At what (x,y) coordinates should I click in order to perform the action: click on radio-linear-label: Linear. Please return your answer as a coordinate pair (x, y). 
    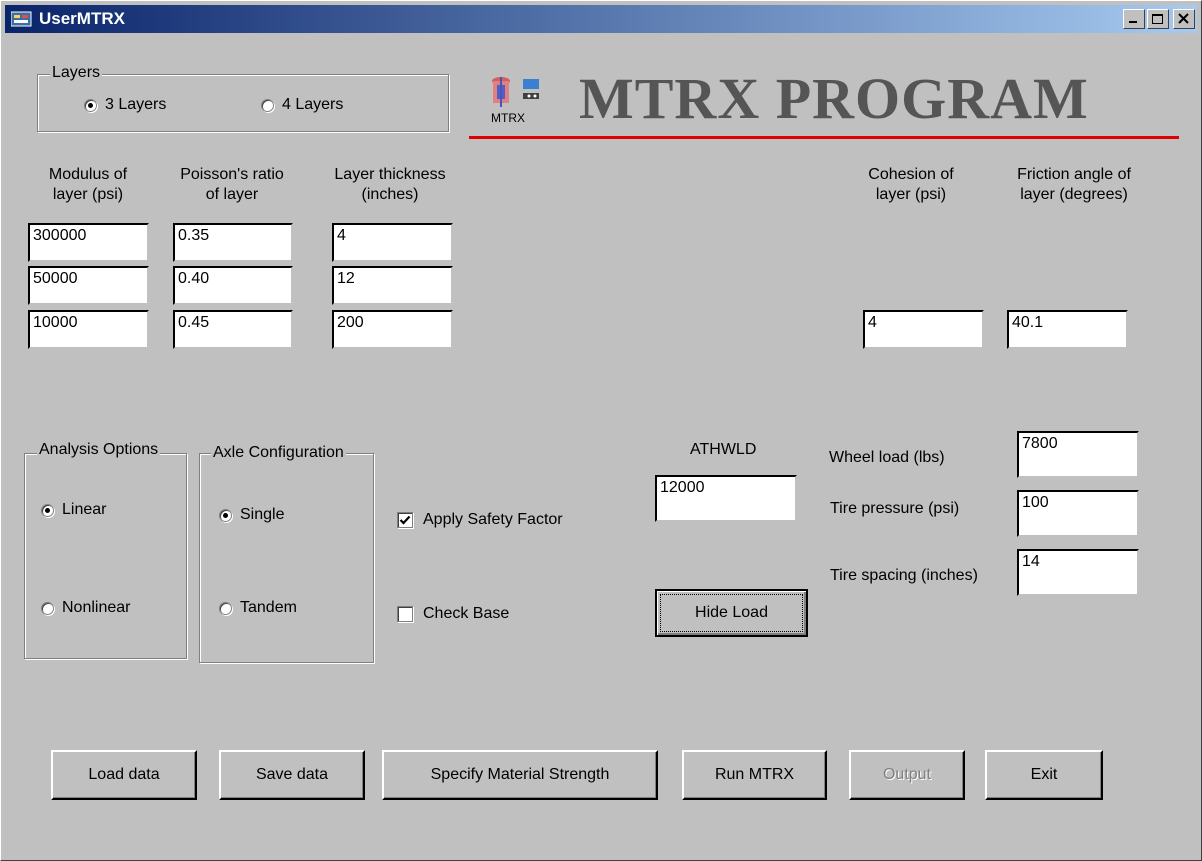
    Looking at the image, I should click on (84, 509).